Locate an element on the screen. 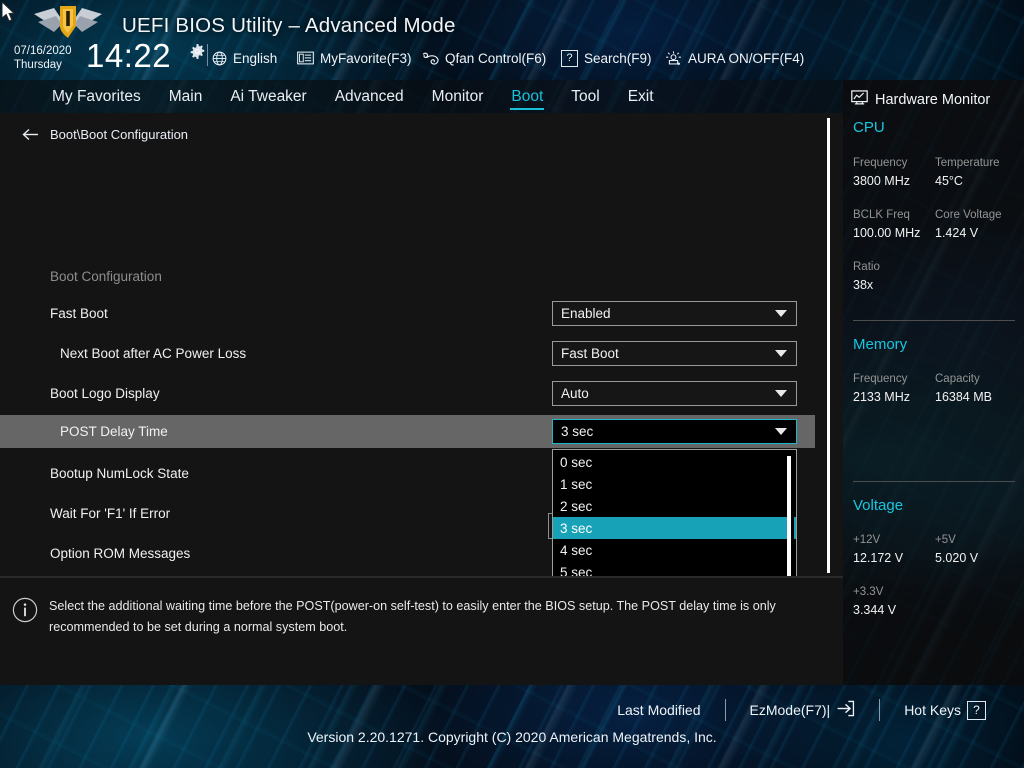  menu-item-boot: Boot is located at coordinates (527, 96).